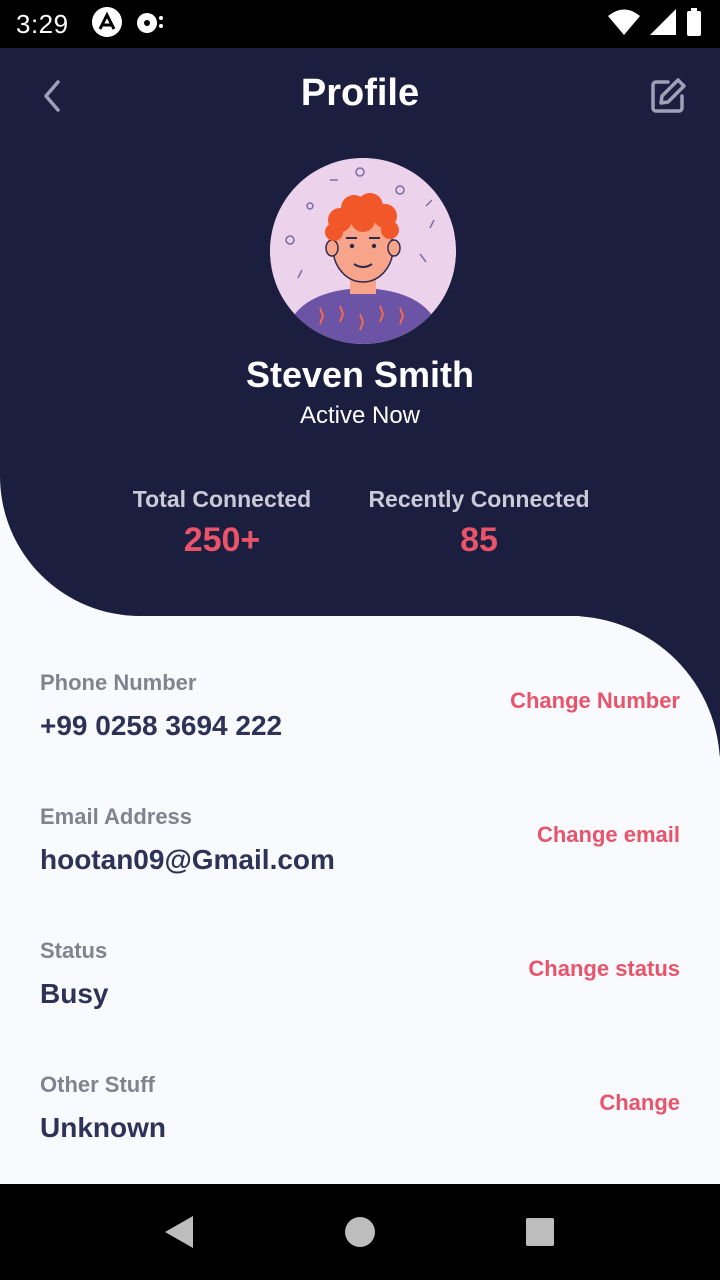 Image resolution: width=720 pixels, height=1280 pixels. What do you see at coordinates (74, 993) in the screenshot?
I see `status-value: Busy` at bounding box center [74, 993].